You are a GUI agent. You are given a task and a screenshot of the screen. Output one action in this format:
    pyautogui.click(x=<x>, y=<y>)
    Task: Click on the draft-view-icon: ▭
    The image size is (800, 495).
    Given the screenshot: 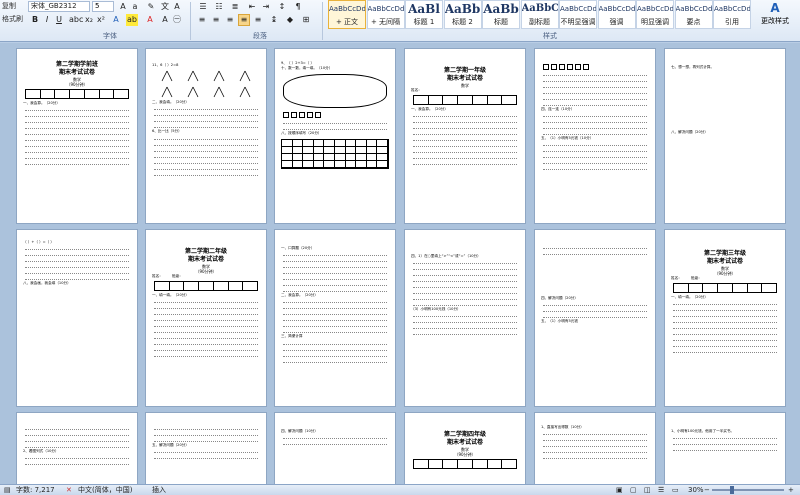 What is the action you would take?
    pyautogui.click(x=675, y=490)
    